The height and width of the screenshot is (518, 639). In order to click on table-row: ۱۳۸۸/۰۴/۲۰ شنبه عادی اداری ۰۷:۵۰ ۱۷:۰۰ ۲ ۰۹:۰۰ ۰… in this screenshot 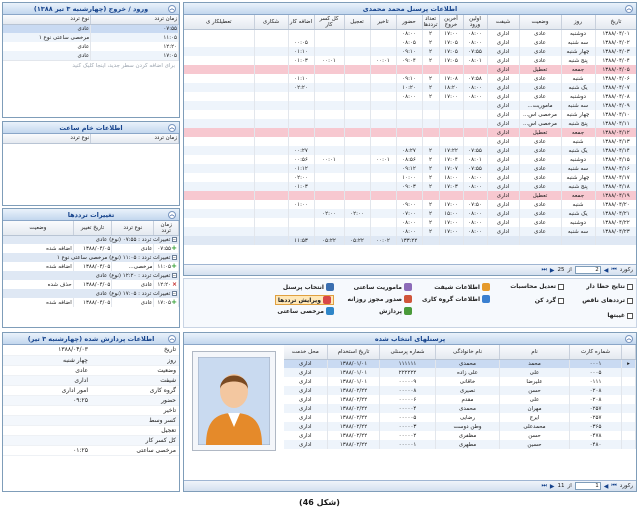, I will do `click(410, 204)`.